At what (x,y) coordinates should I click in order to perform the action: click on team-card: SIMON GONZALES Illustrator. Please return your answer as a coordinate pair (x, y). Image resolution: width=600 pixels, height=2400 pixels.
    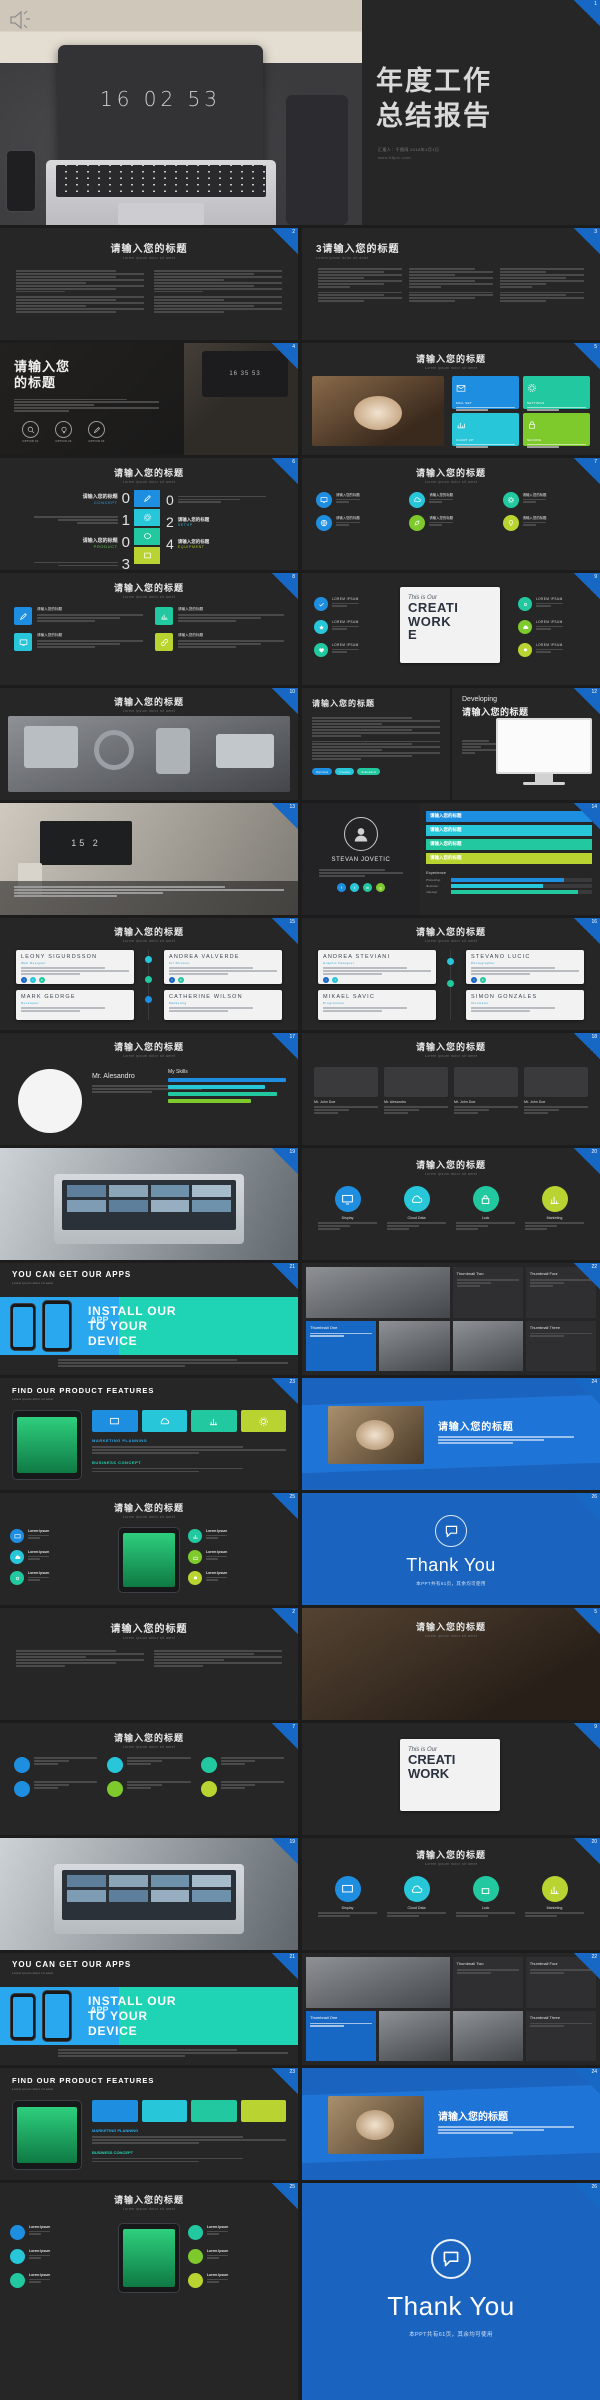
    Looking at the image, I should click on (525, 1005).